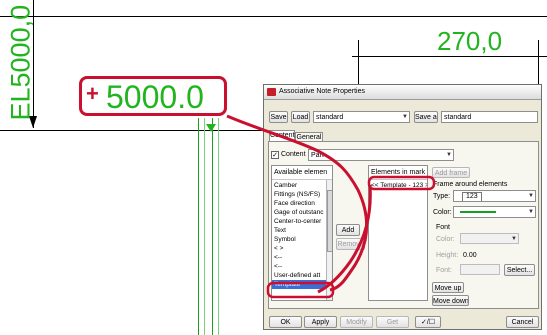  I want to click on height-value: 0.00, so click(470, 255).